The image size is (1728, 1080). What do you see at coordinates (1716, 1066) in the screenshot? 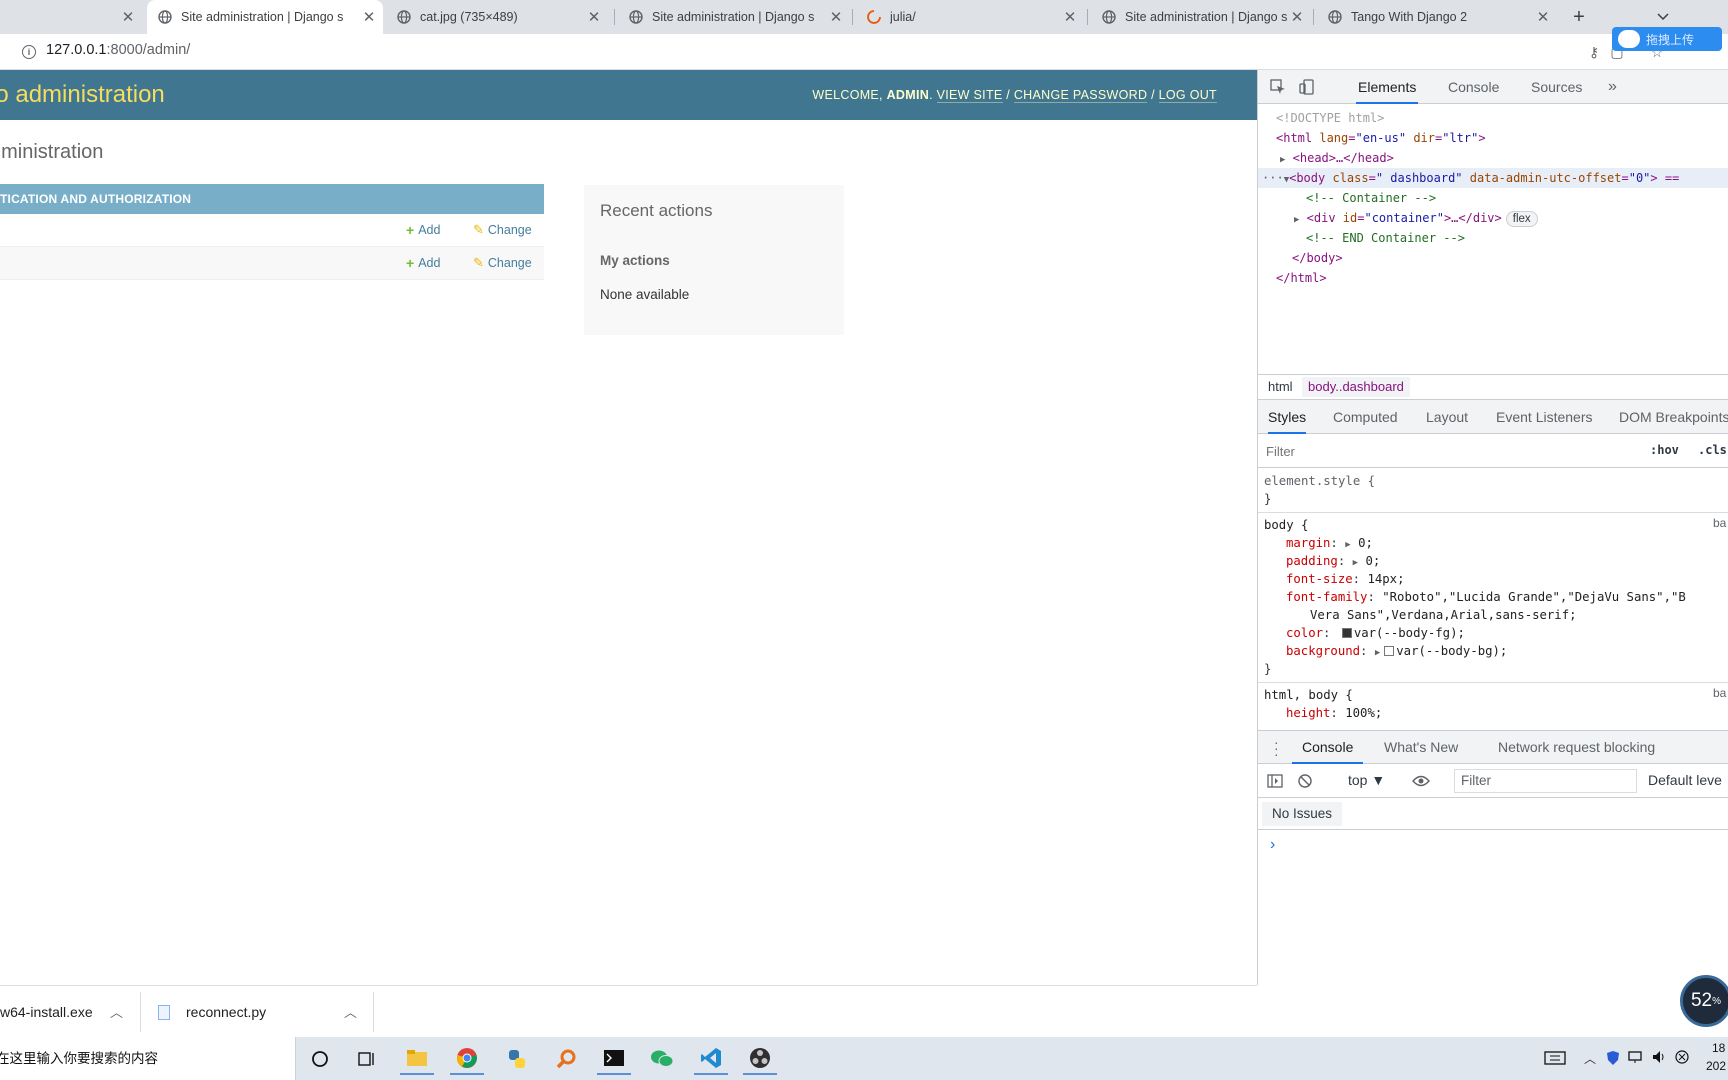
I see `clock-date: 202` at bounding box center [1716, 1066].